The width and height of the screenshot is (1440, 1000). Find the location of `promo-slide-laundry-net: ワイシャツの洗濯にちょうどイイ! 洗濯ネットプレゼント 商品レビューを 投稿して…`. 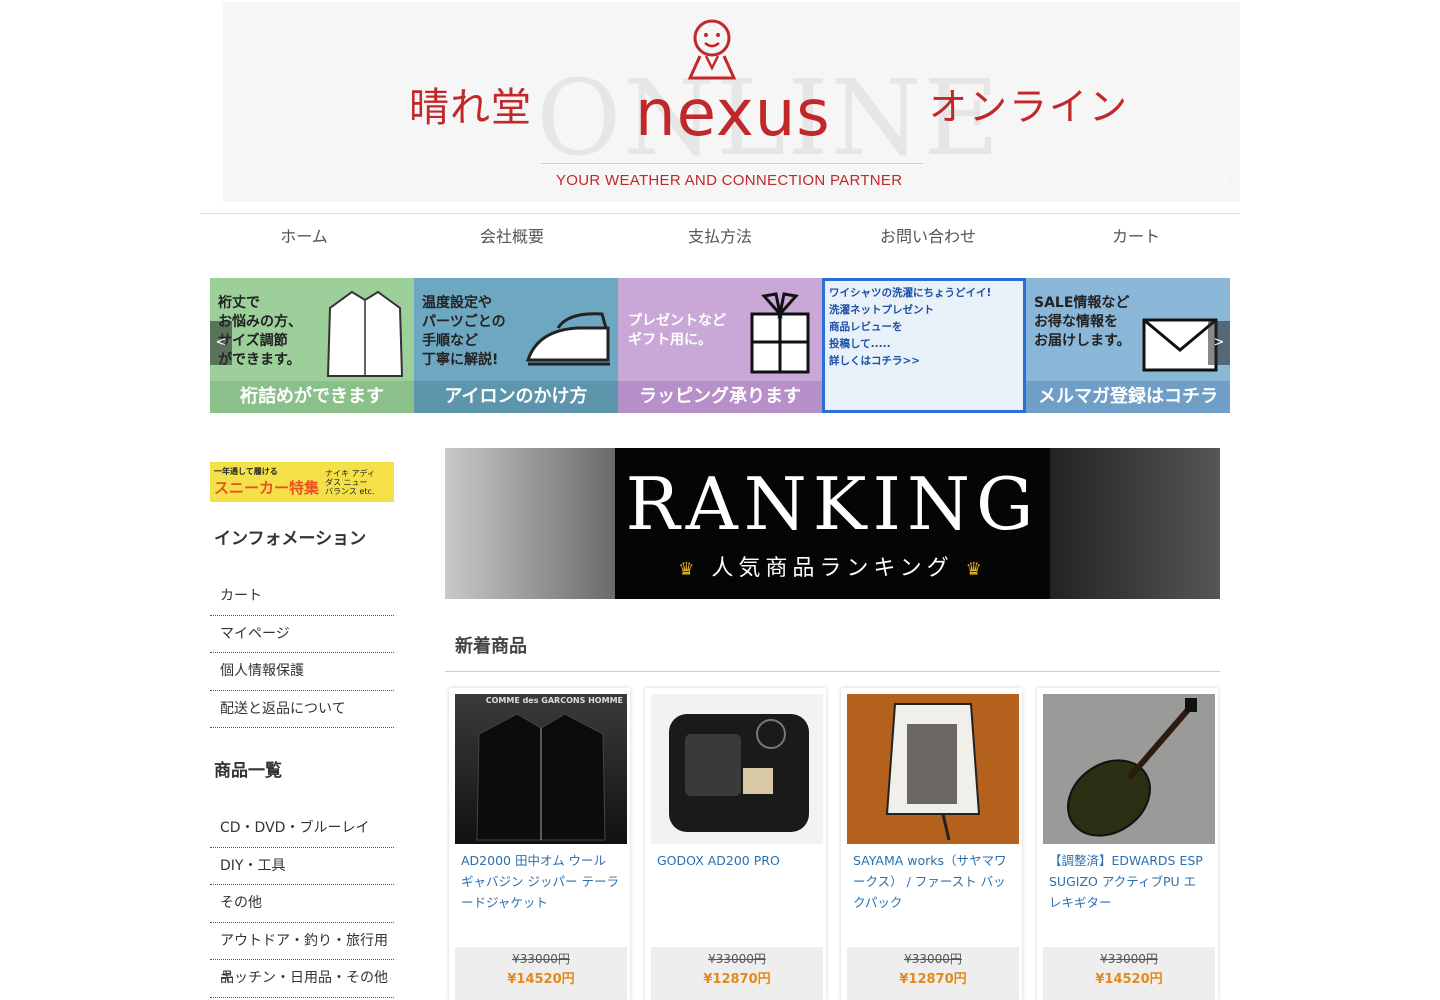

promo-slide-laundry-net: ワイシャツの洗濯にちょうどイイ! 洗濯ネットプレゼント 商品レビューを 投稿して… is located at coordinates (924, 345).